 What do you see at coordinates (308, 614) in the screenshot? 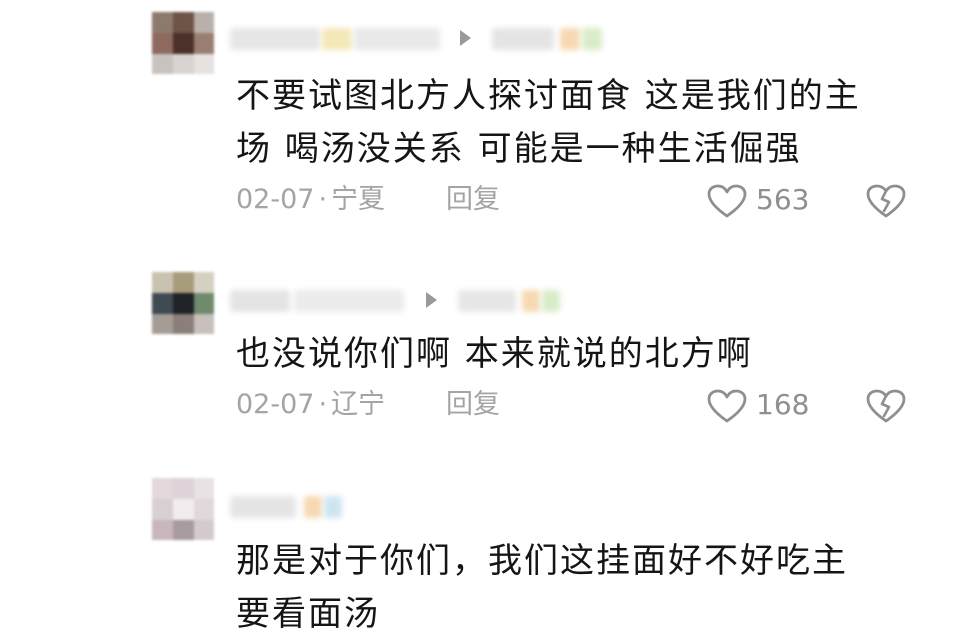
I see `comment-text-line: 要看面汤` at bounding box center [308, 614].